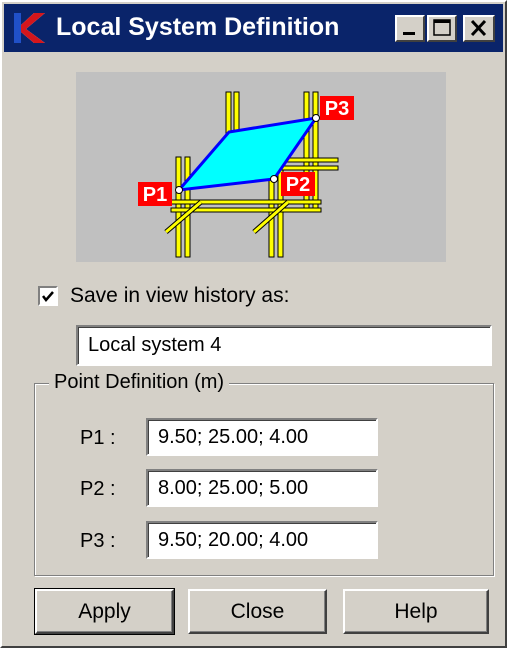 The height and width of the screenshot is (648, 507). Describe the element at coordinates (262, 540) in the screenshot. I see `p3-input: 9.50; 20.00; 4.00` at that location.